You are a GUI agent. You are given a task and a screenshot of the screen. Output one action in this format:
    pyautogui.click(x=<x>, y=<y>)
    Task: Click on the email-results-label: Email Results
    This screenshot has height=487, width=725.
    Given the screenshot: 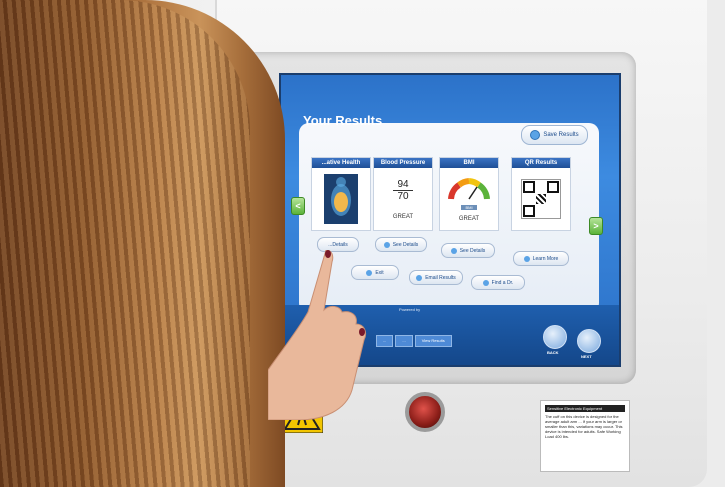 What is the action you would take?
    pyautogui.click(x=440, y=277)
    